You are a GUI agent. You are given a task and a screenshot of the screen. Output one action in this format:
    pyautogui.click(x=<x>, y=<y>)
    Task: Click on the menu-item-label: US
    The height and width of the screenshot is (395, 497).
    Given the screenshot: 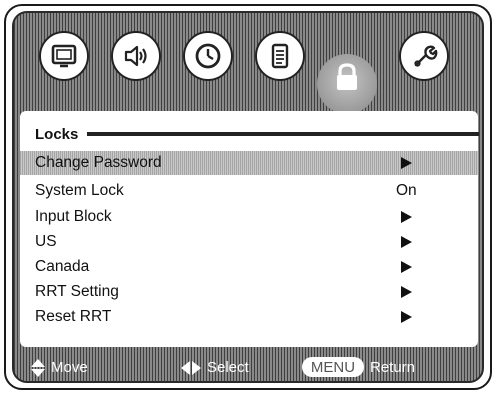 What is the action you would take?
    pyautogui.click(x=46, y=241)
    